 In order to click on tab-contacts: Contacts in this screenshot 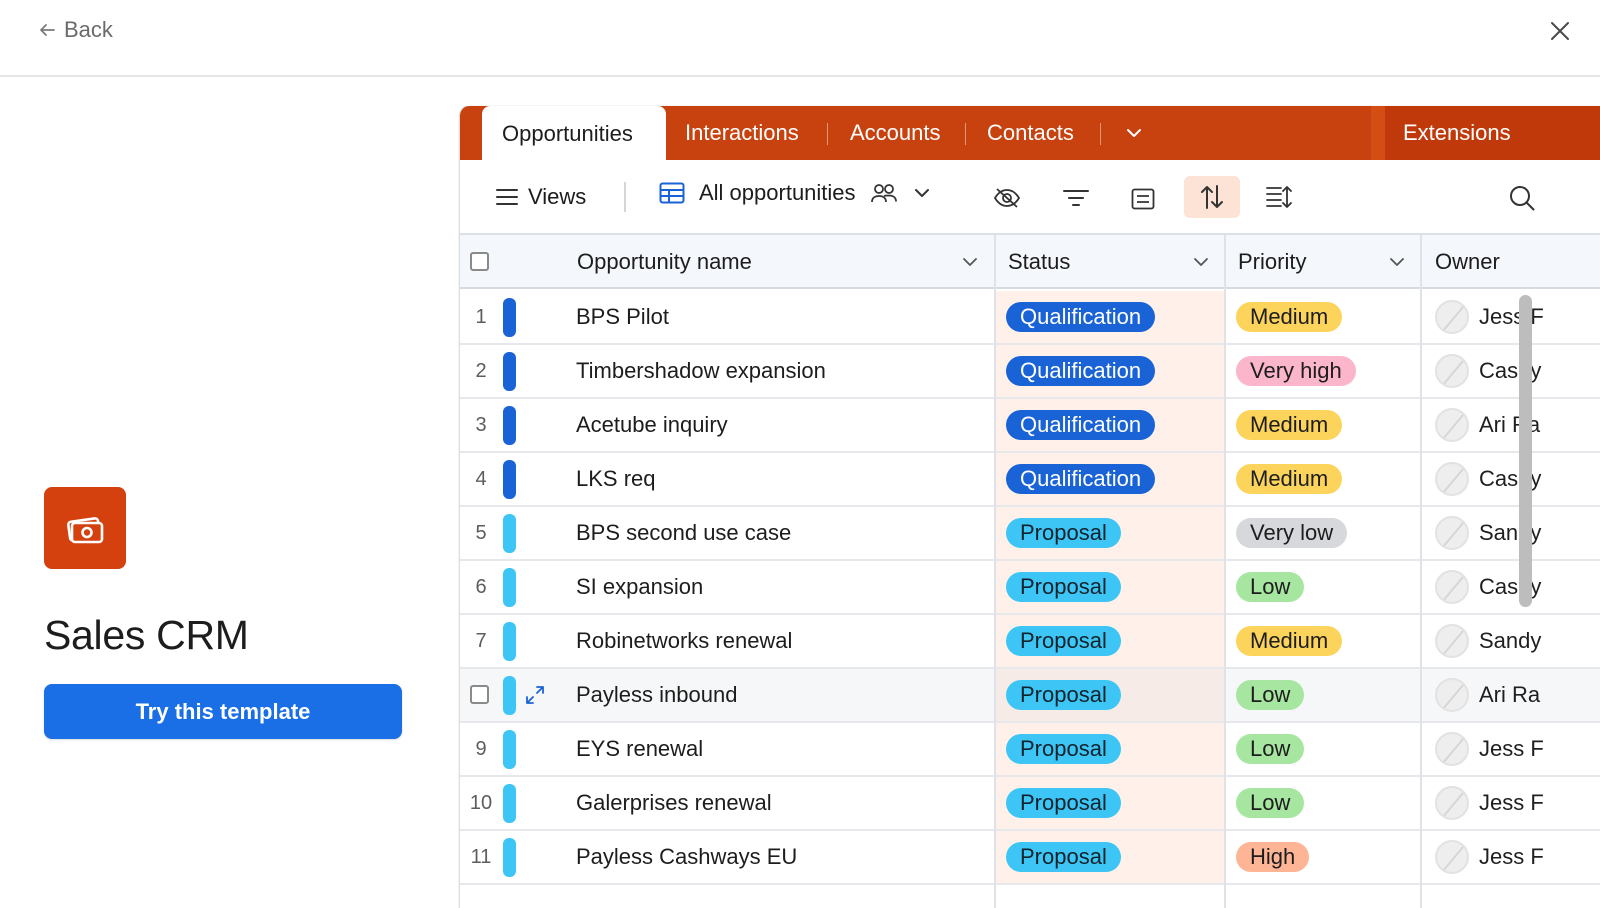, I will do `click(1030, 133)`.